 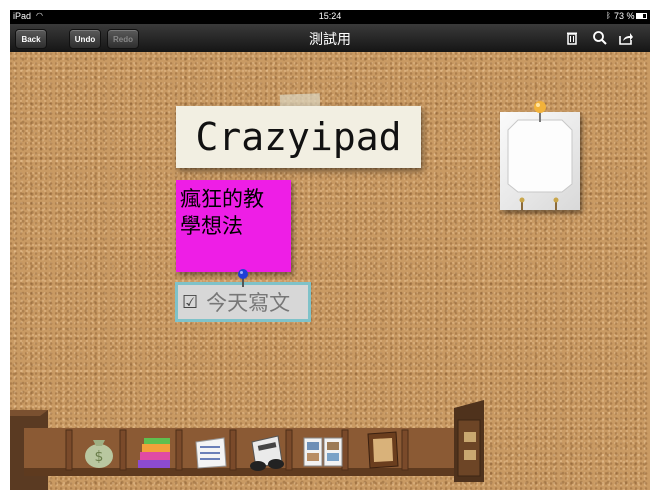 I want to click on page-title: 測試用, so click(x=330, y=40).